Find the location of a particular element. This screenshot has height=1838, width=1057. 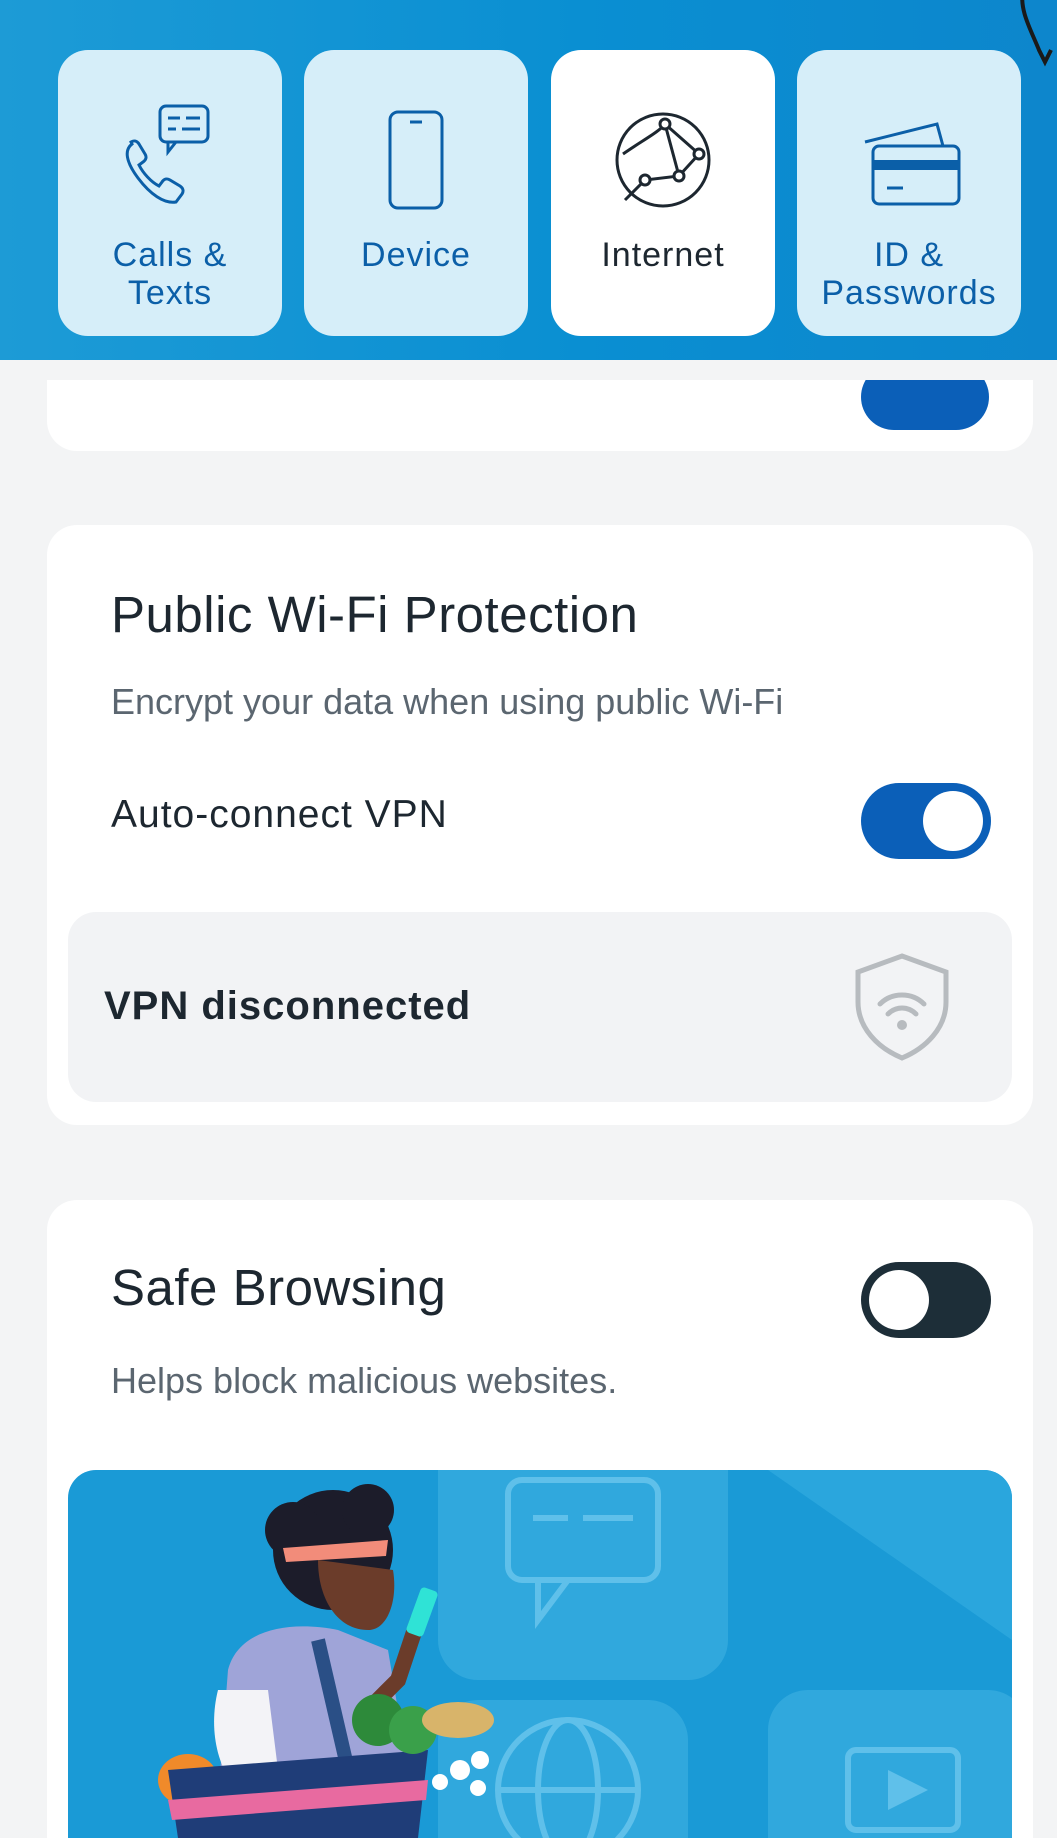

label-line: Device is located at coordinates (416, 255).